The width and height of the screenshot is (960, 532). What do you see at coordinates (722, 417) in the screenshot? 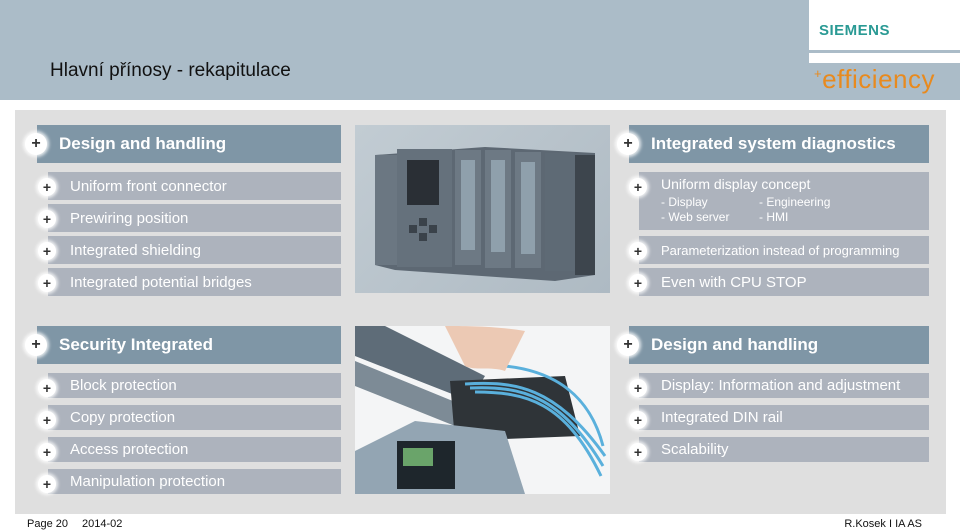
I see `item-label: Integrated DIN rail` at bounding box center [722, 417].